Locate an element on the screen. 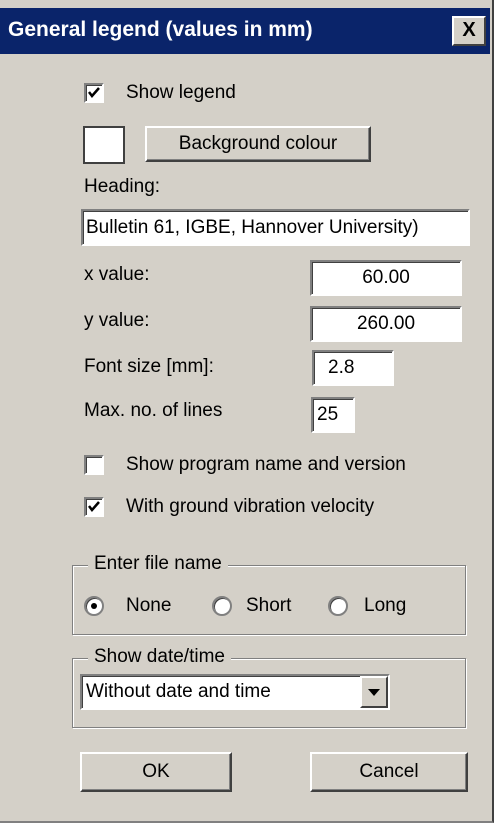 Image resolution: width=494 pixels, height=825 pixels. close-button: X is located at coordinates (469, 31).